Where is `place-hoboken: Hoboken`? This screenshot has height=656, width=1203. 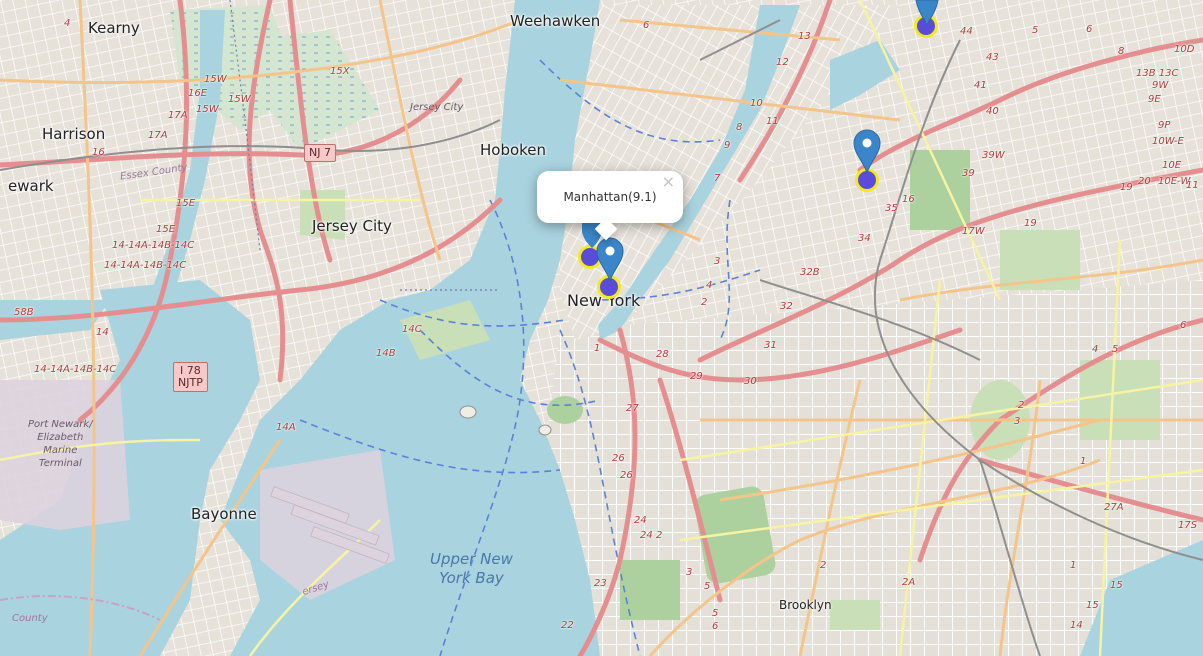 place-hoboken: Hoboken is located at coordinates (513, 150).